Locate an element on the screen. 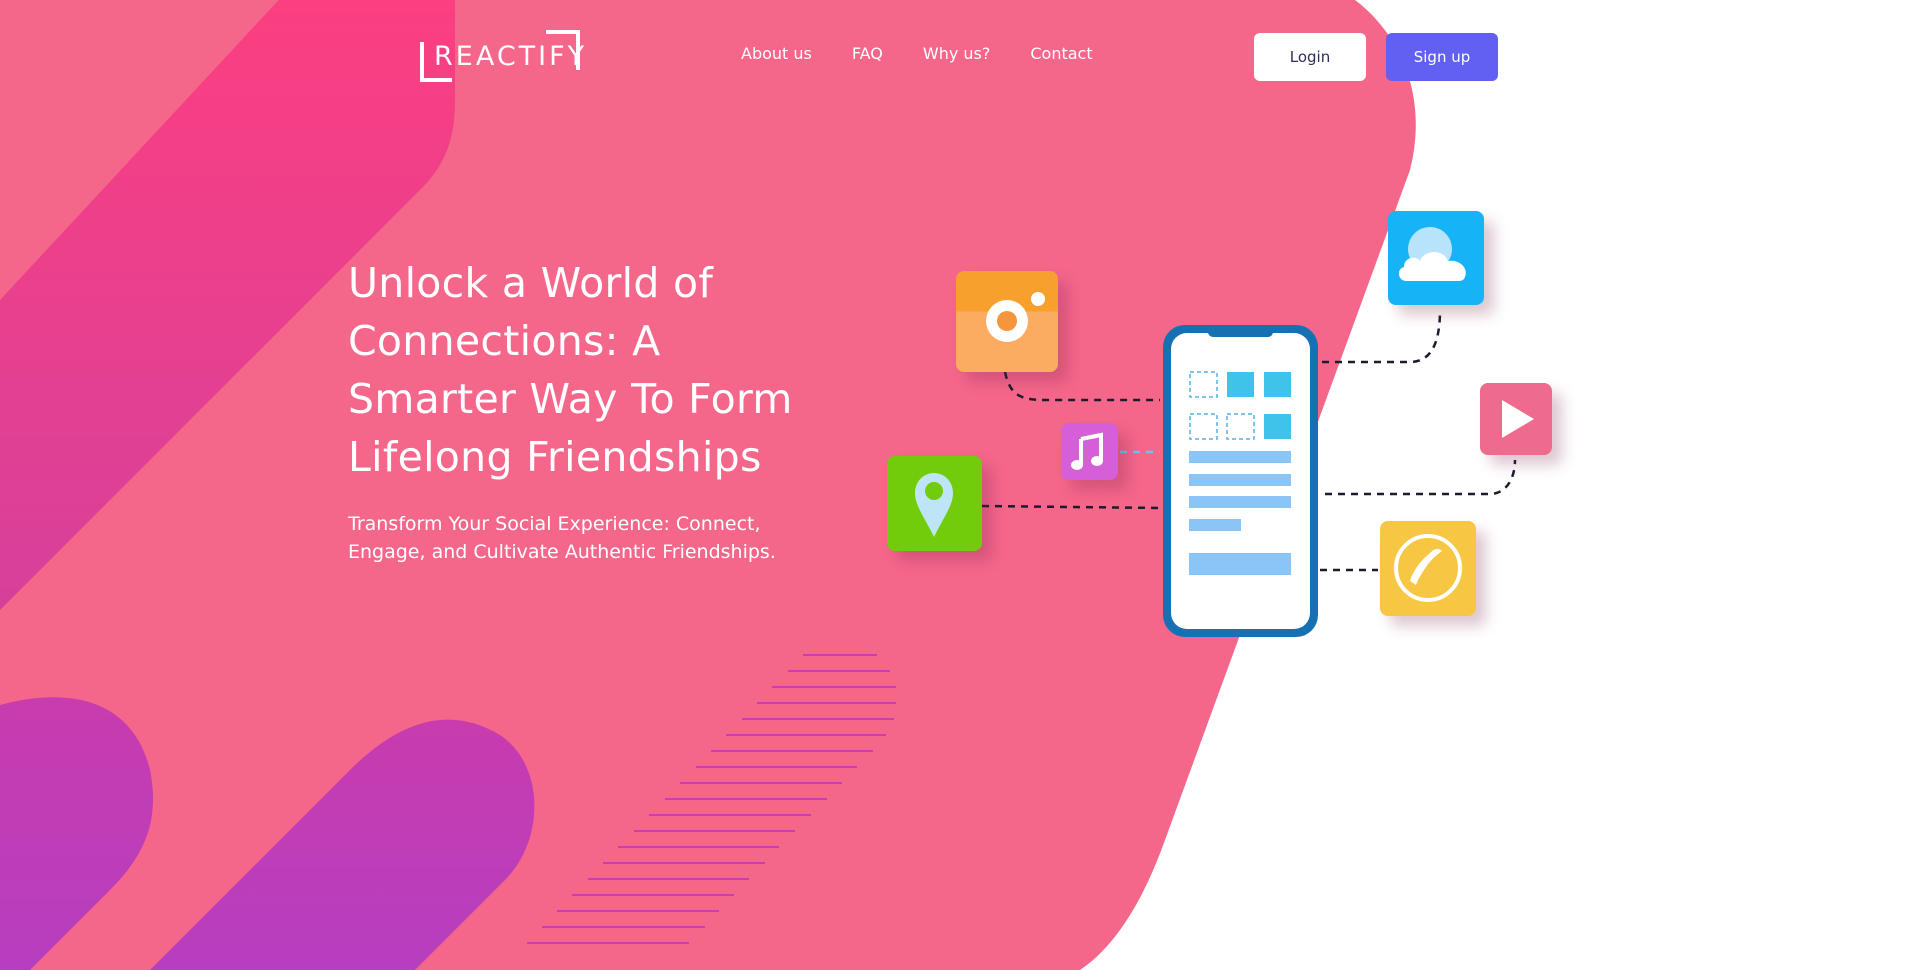  nav-about-us: About us is located at coordinates (776, 53).